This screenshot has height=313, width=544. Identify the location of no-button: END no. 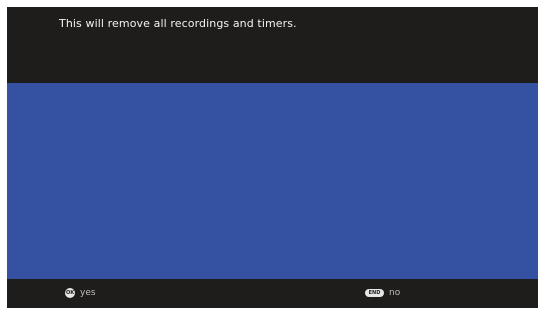
(382, 293).